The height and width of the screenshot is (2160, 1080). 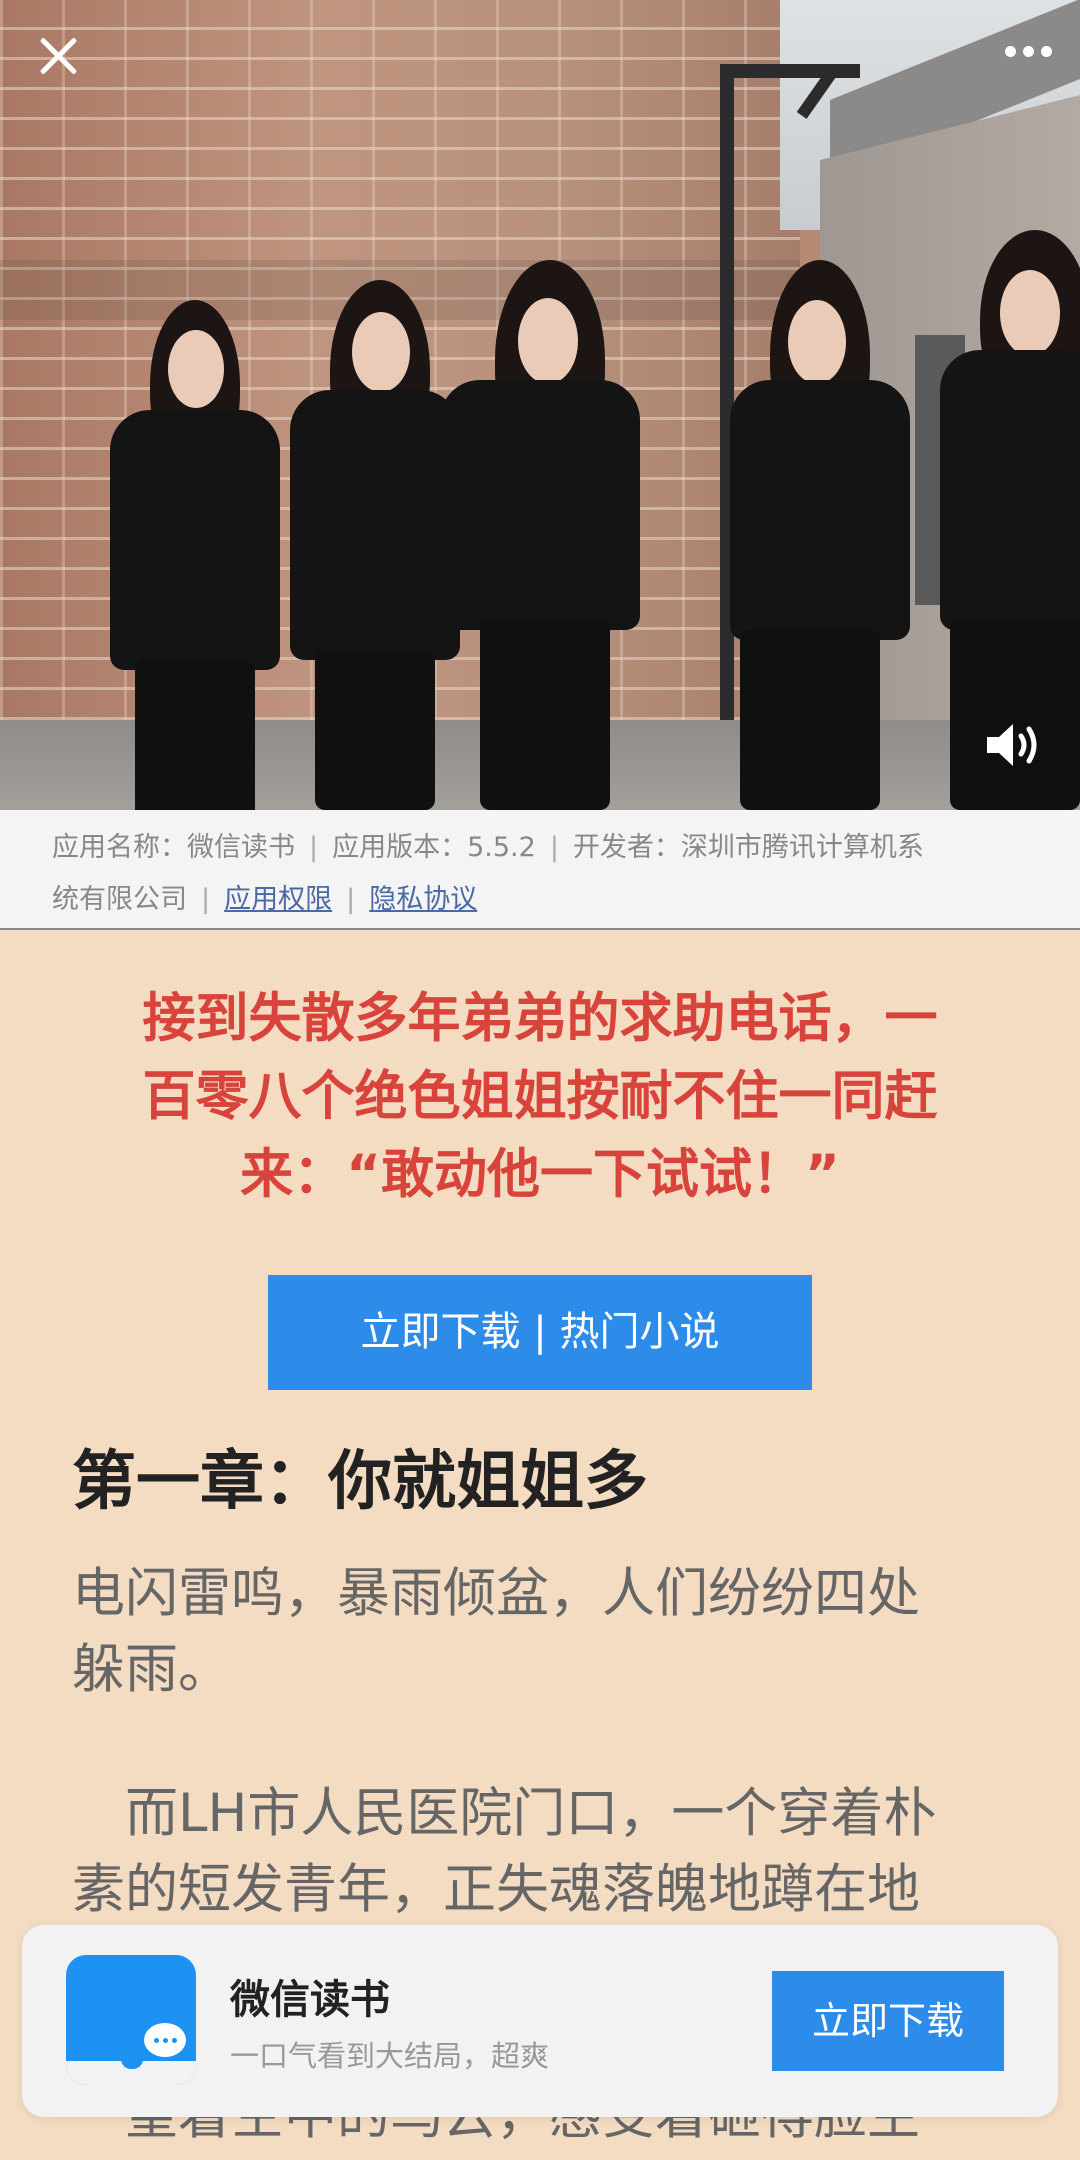 I want to click on paragraph-1: 电闪雷鸣，暴雨倾盆，人们纷纷四处 躲雨。, so click(x=496, y=1631).